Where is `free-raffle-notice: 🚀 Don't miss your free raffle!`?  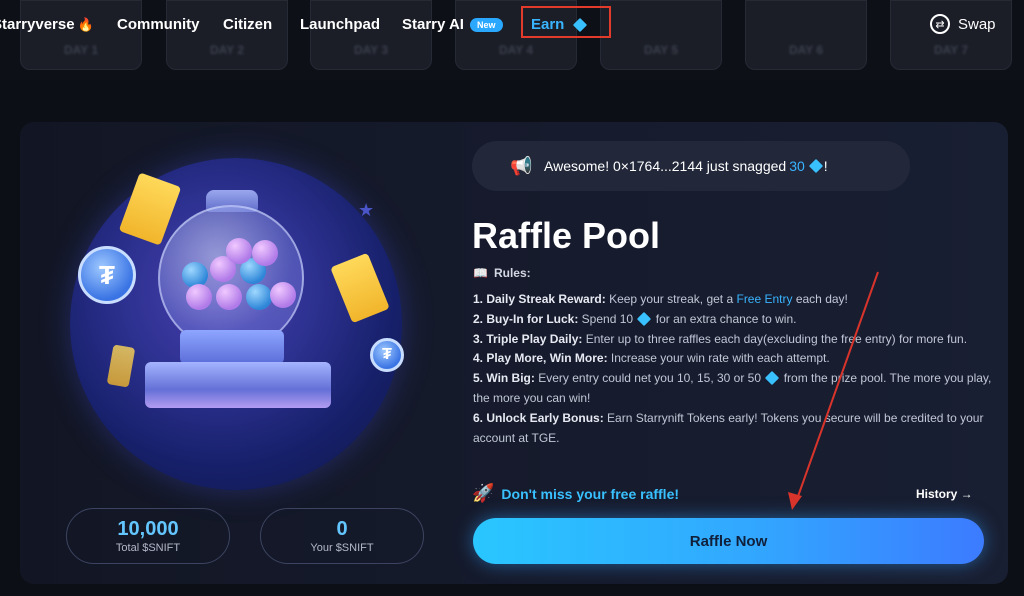 free-raffle-notice: 🚀 Don't miss your free raffle! is located at coordinates (575, 493).